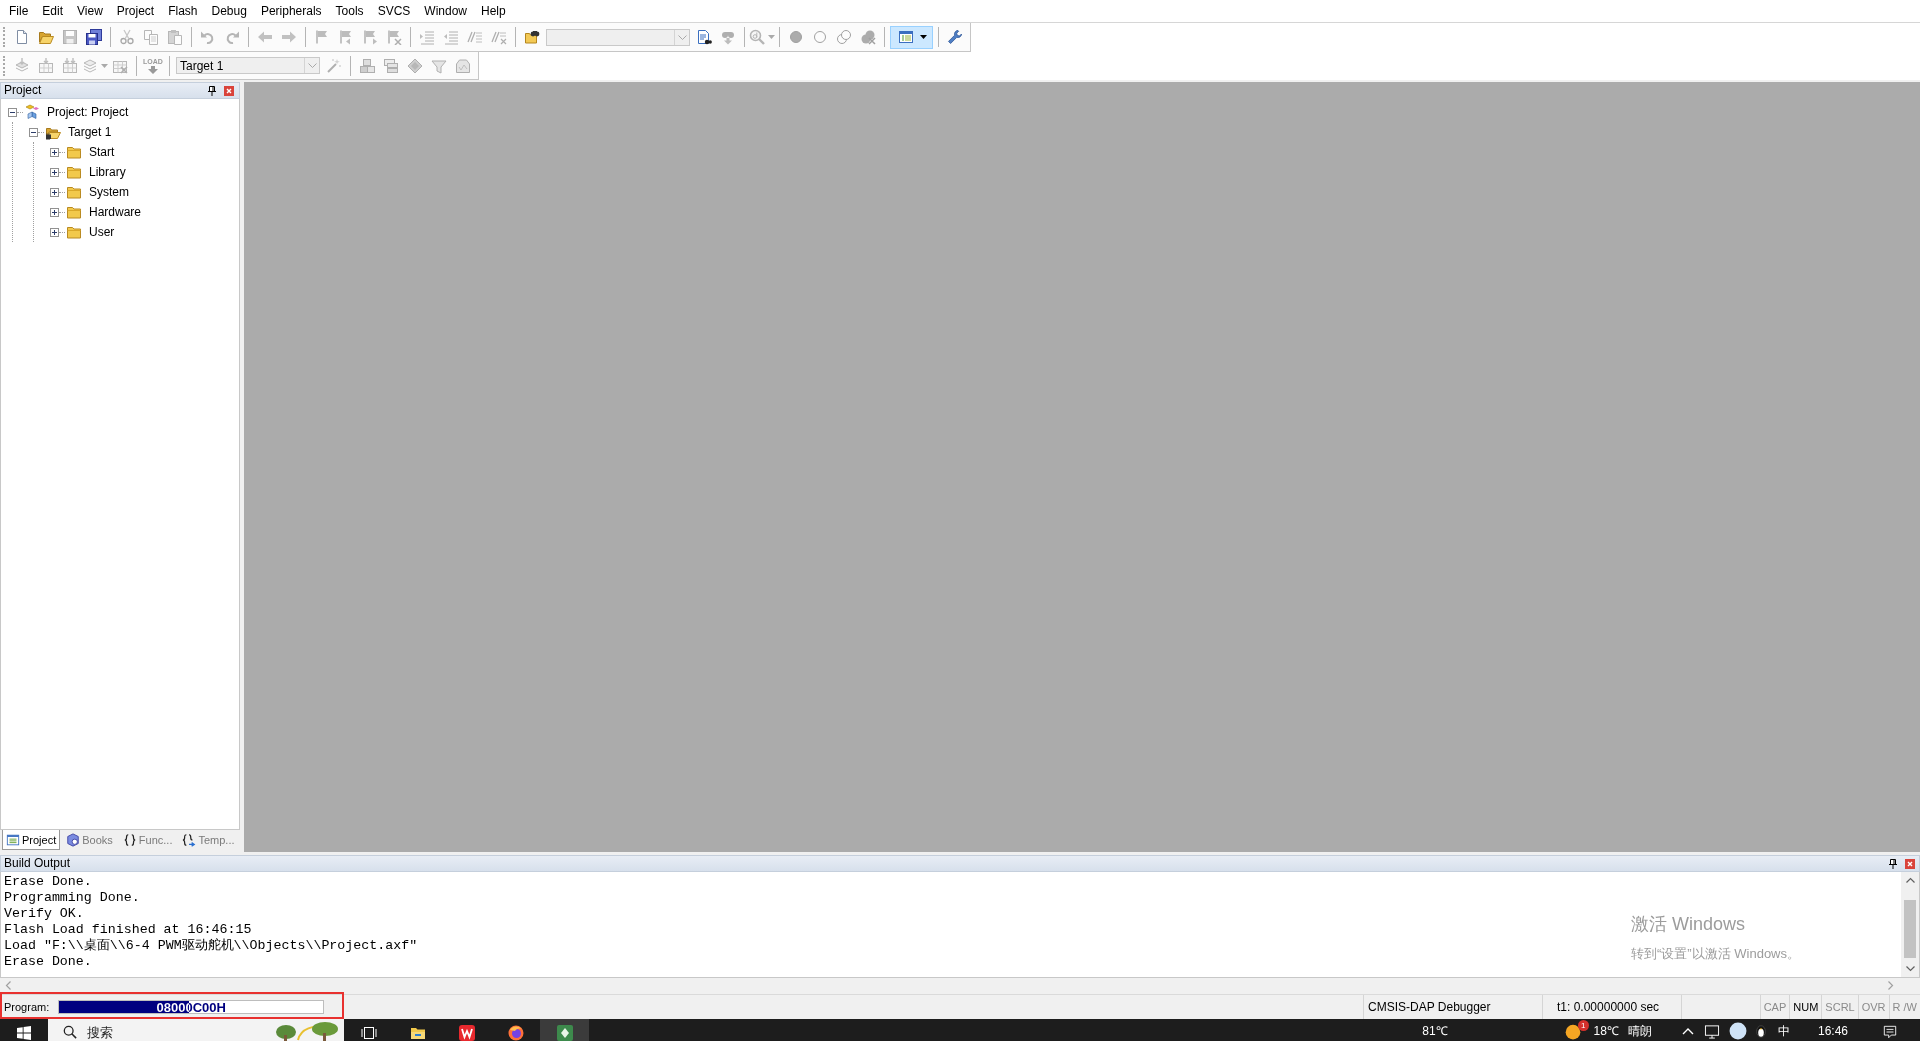 This screenshot has width=1920, height=1041. What do you see at coordinates (1711, 1031) in the screenshot?
I see `display-icon` at bounding box center [1711, 1031].